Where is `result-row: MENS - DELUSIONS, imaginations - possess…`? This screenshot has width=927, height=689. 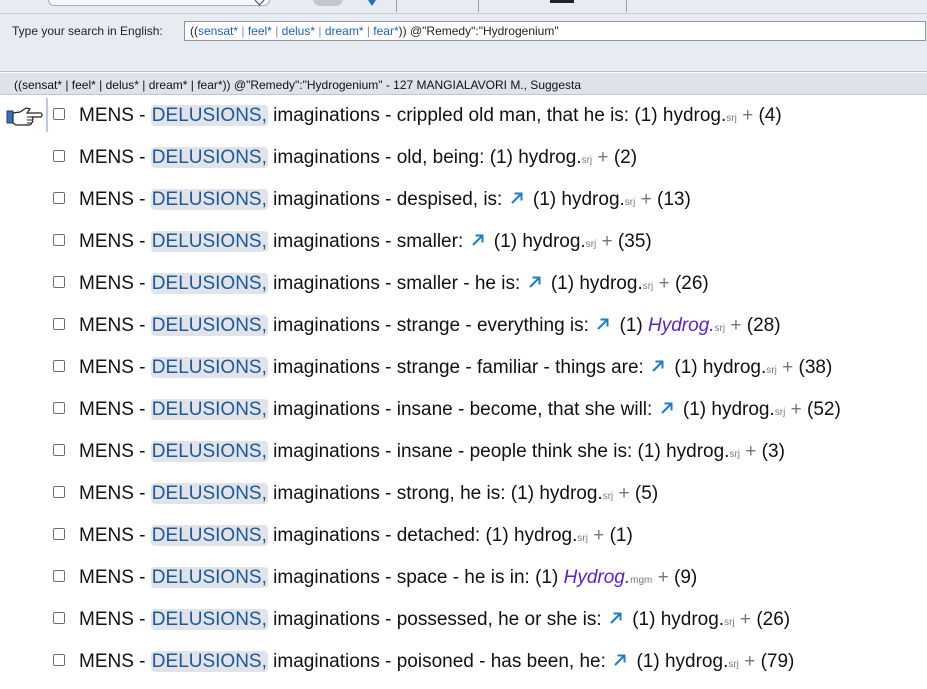
result-row: MENS - DELUSIONS, imaginations - possess… is located at coordinates (463, 621).